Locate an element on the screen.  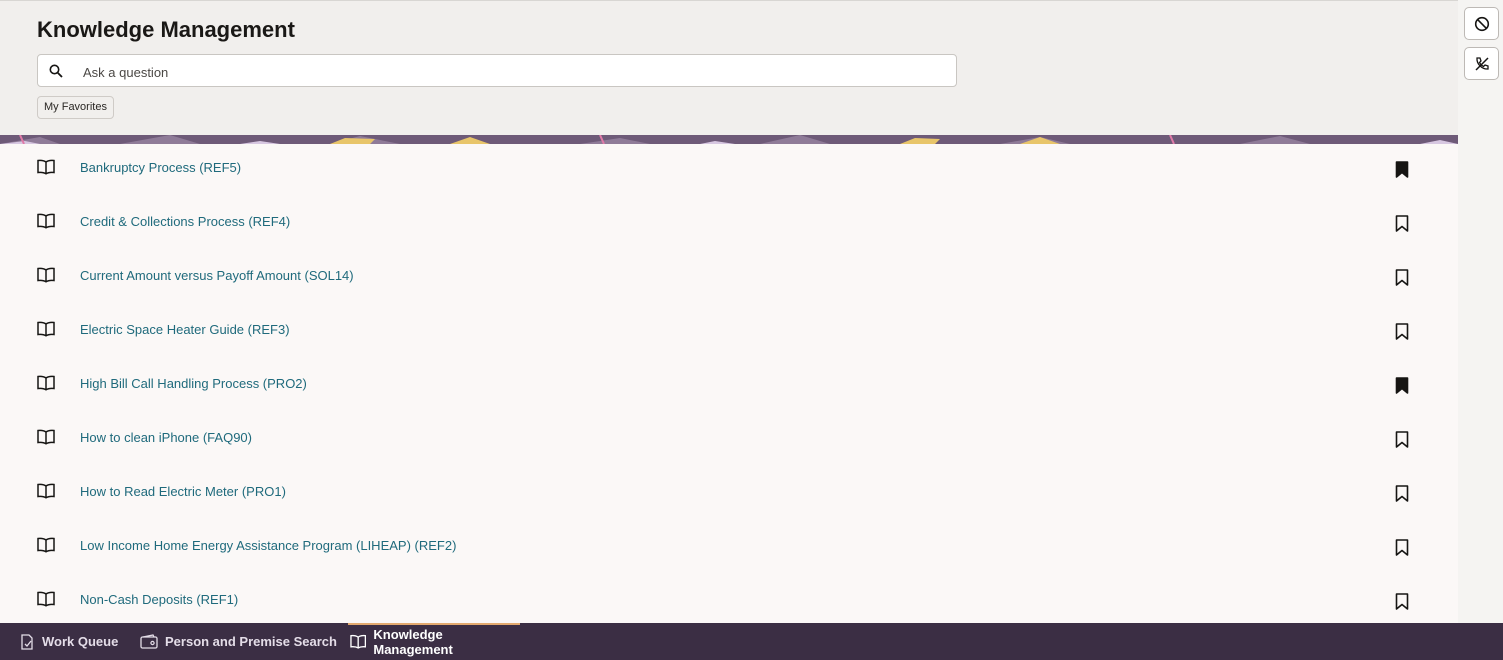
search-box is located at coordinates (497, 70).